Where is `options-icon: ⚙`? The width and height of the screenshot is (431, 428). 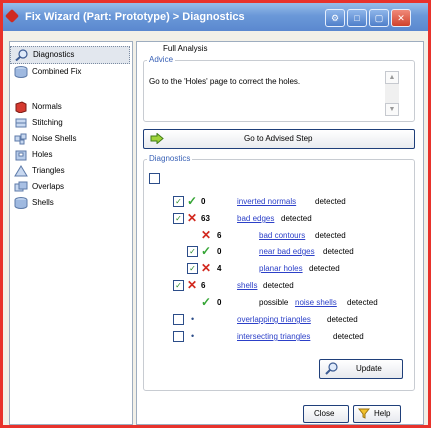 options-icon: ⚙ is located at coordinates (335, 18).